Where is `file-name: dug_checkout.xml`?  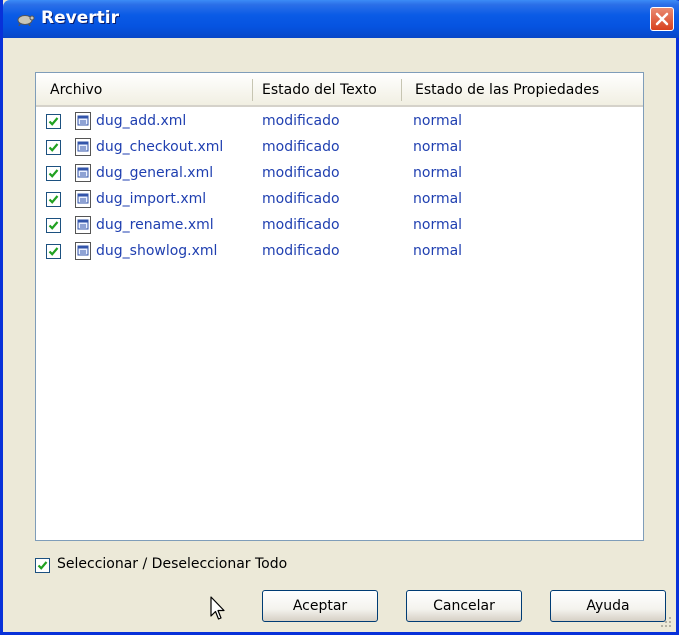
file-name: dug_checkout.xml is located at coordinates (160, 147).